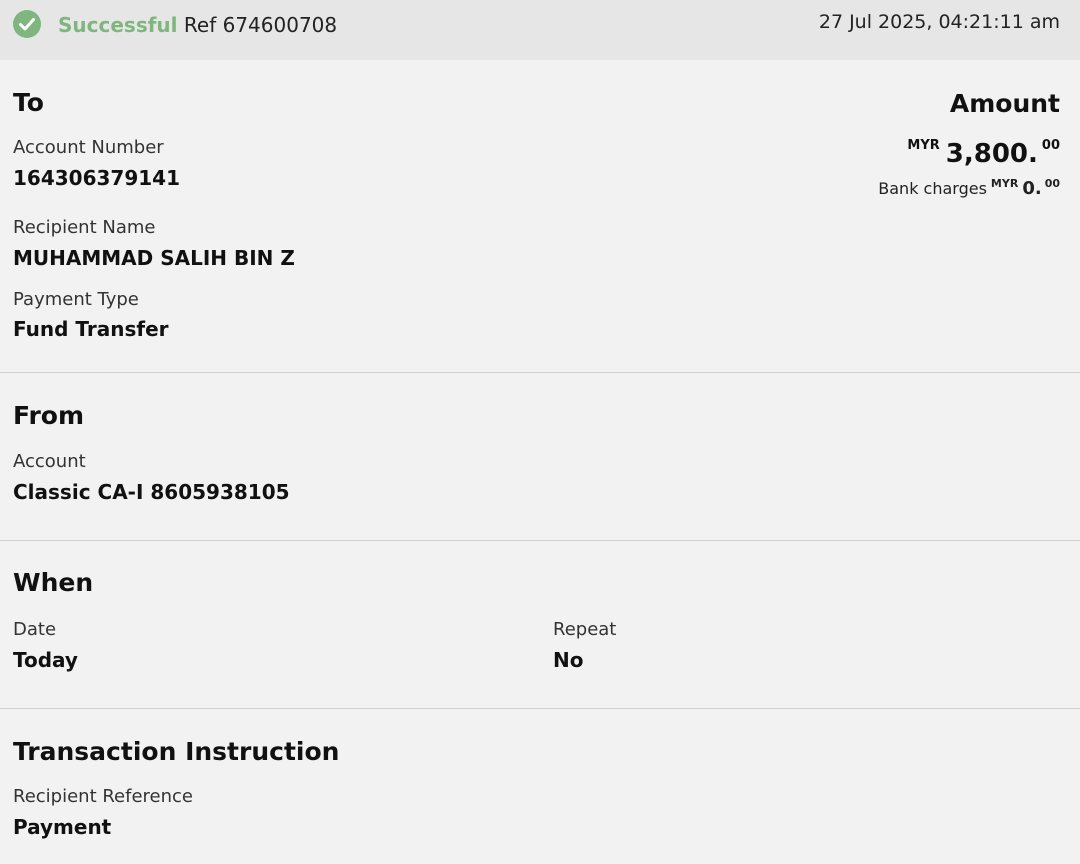 Image resolution: width=1080 pixels, height=864 pixels. I want to click on from-account-label: Account, so click(49, 461).